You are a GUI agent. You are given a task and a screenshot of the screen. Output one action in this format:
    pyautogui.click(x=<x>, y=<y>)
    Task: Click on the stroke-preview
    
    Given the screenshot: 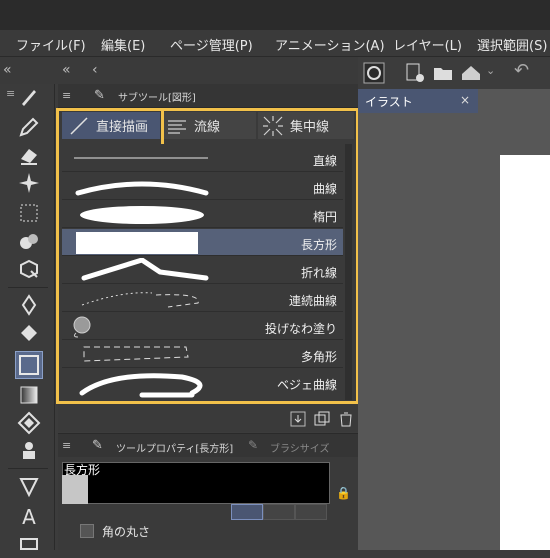 What is the action you would take?
    pyautogui.click(x=196, y=483)
    